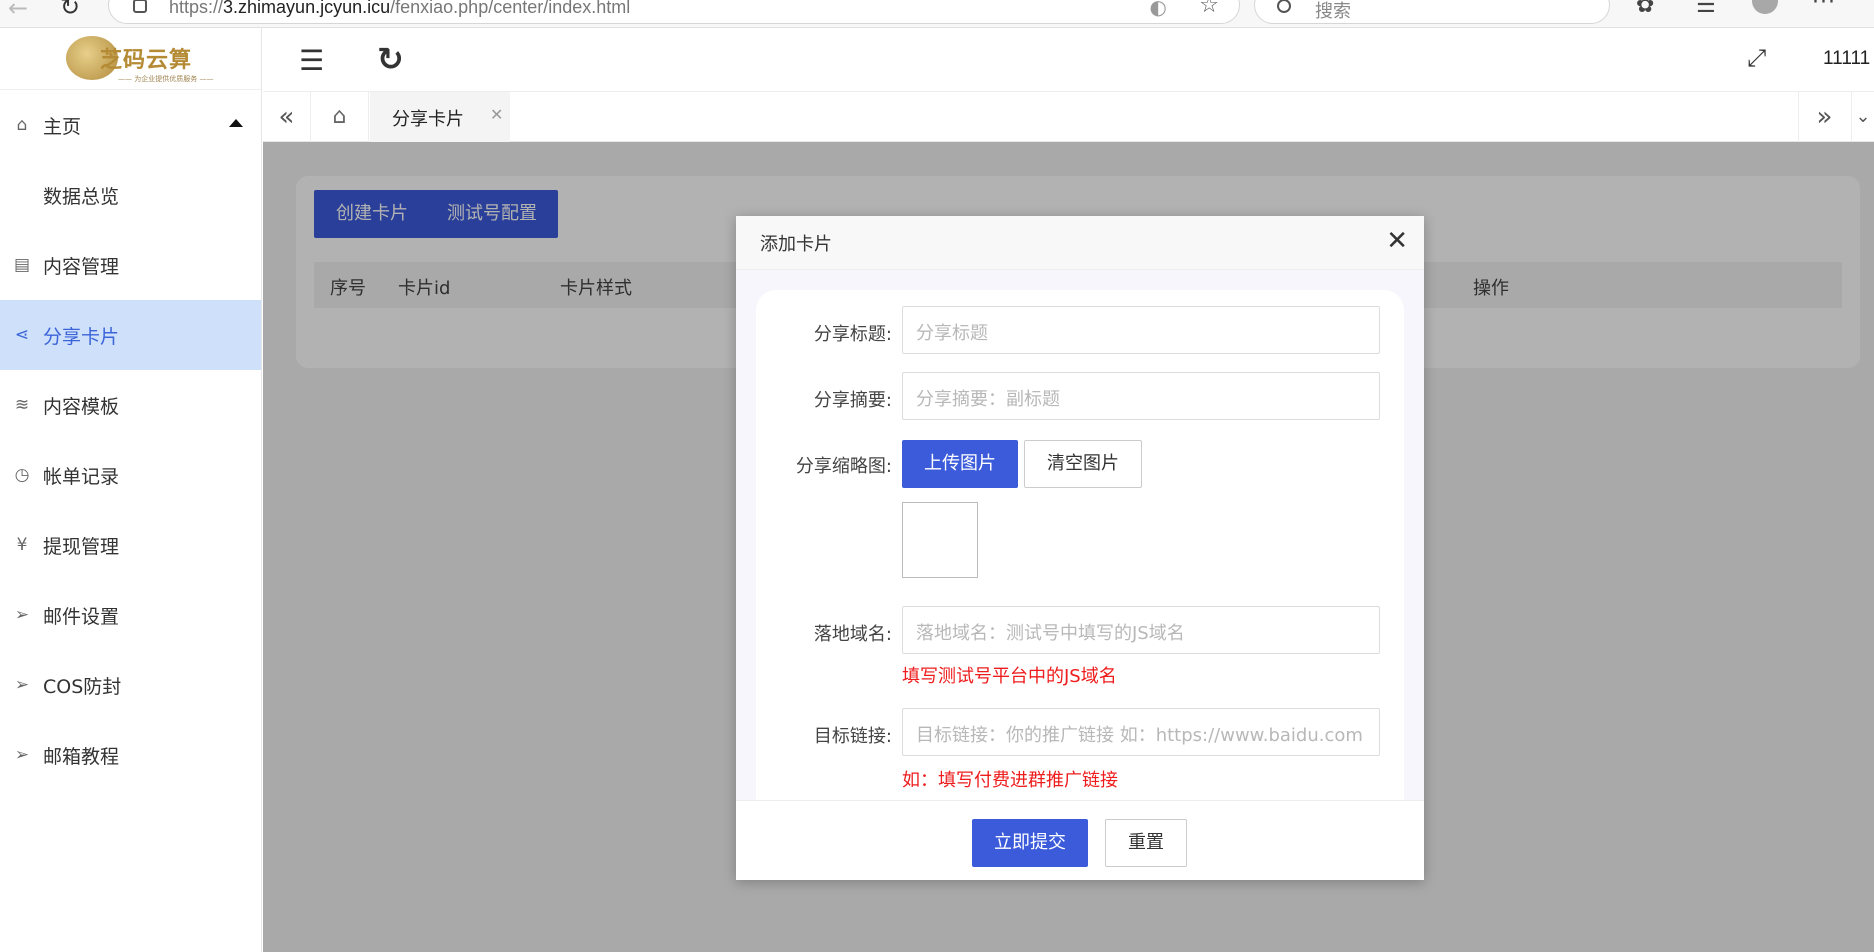 This screenshot has width=1874, height=952. What do you see at coordinates (146, 60) in the screenshot?
I see `logo-text: 芝码云算` at bounding box center [146, 60].